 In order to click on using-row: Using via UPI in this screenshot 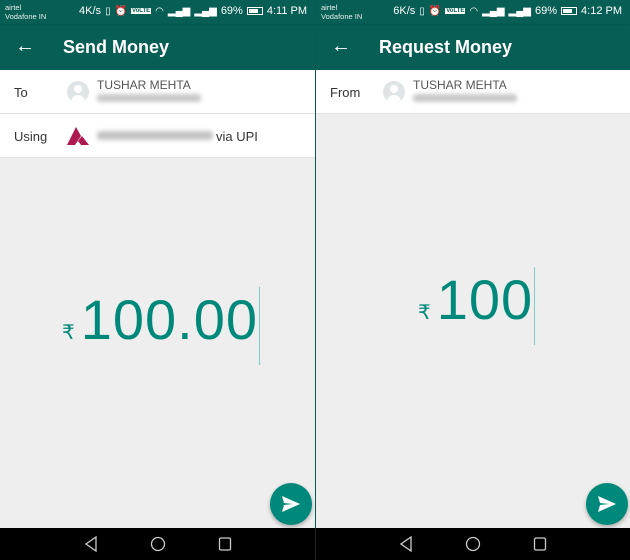, I will do `click(157, 136)`.